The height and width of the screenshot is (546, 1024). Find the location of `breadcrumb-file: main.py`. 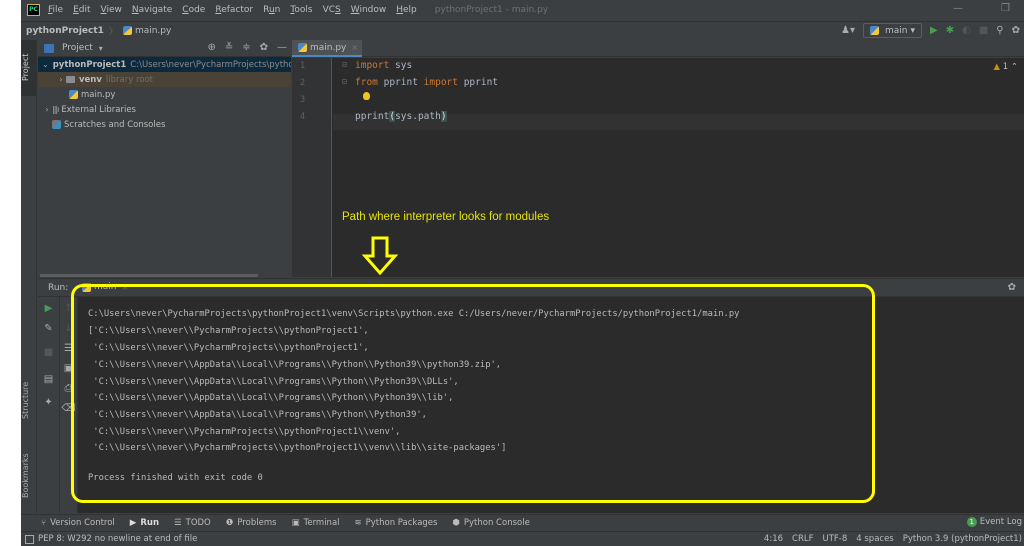

breadcrumb-file: main.py is located at coordinates (153, 31).